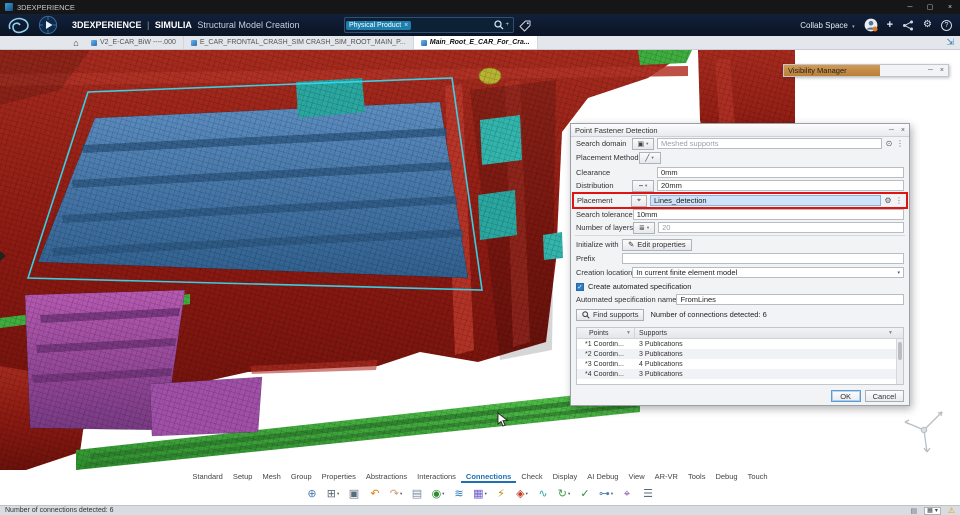  Describe the element at coordinates (900, 143) in the screenshot. I see `more-options-icon: ⋮` at that location.